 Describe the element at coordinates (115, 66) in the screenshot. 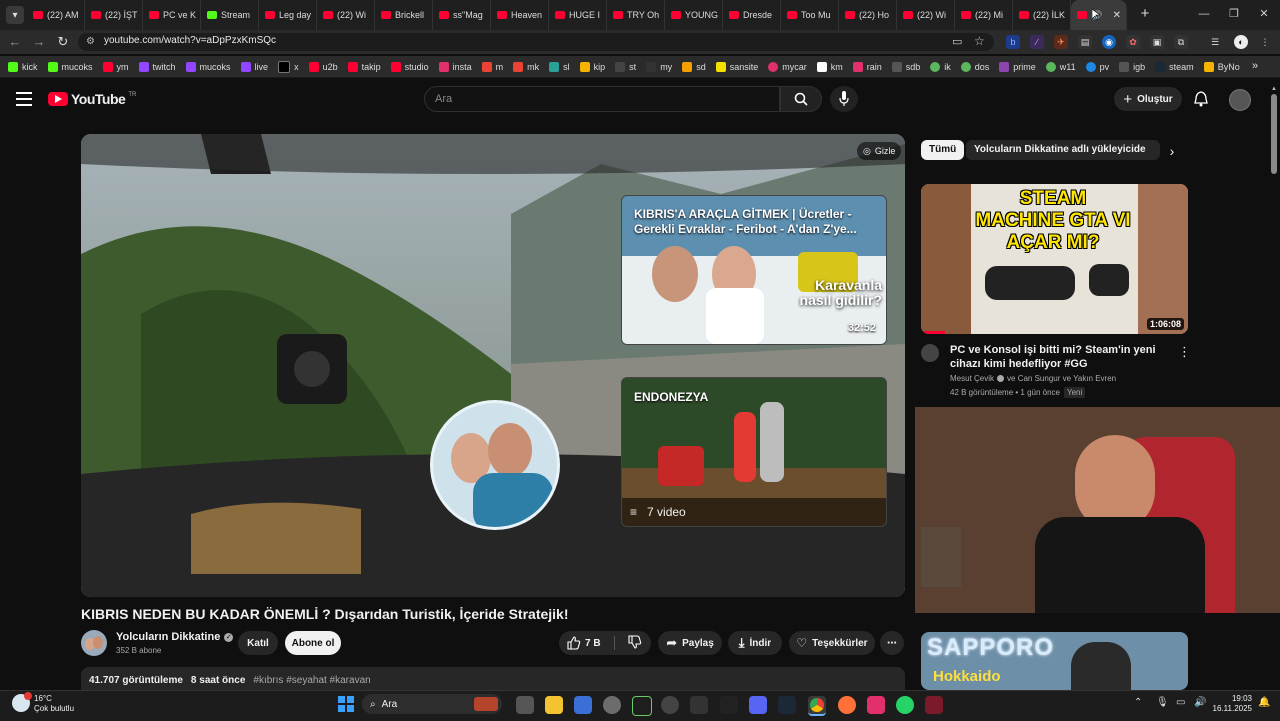

I see `bookmark-item: ym` at that location.